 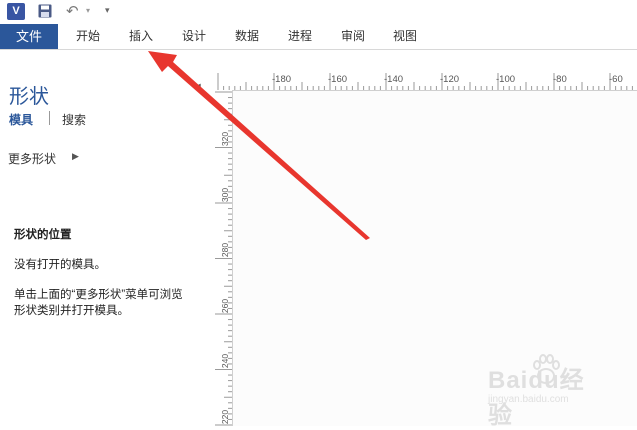 What do you see at coordinates (45, 12) in the screenshot?
I see `save-icon` at bounding box center [45, 12].